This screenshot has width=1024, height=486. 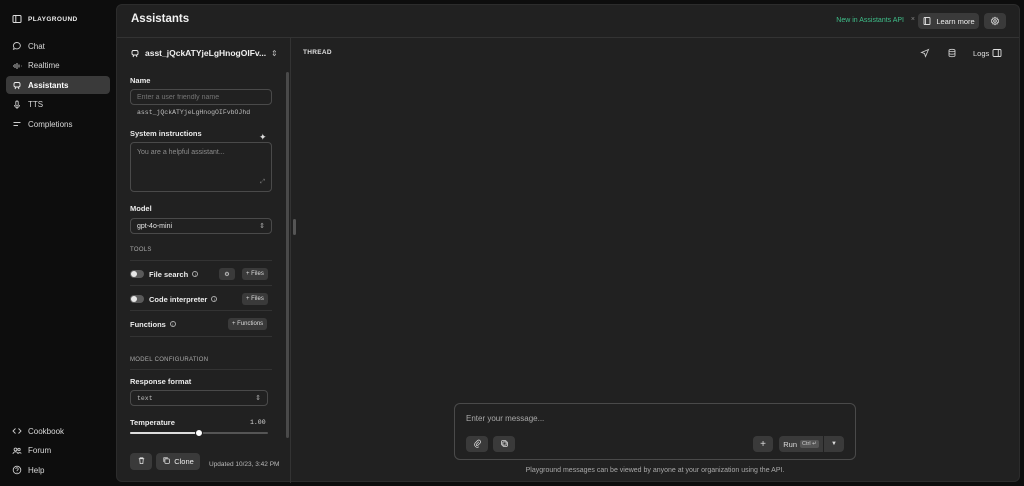 What do you see at coordinates (164, 433) in the screenshot?
I see `temperature-slider-fill` at bounding box center [164, 433].